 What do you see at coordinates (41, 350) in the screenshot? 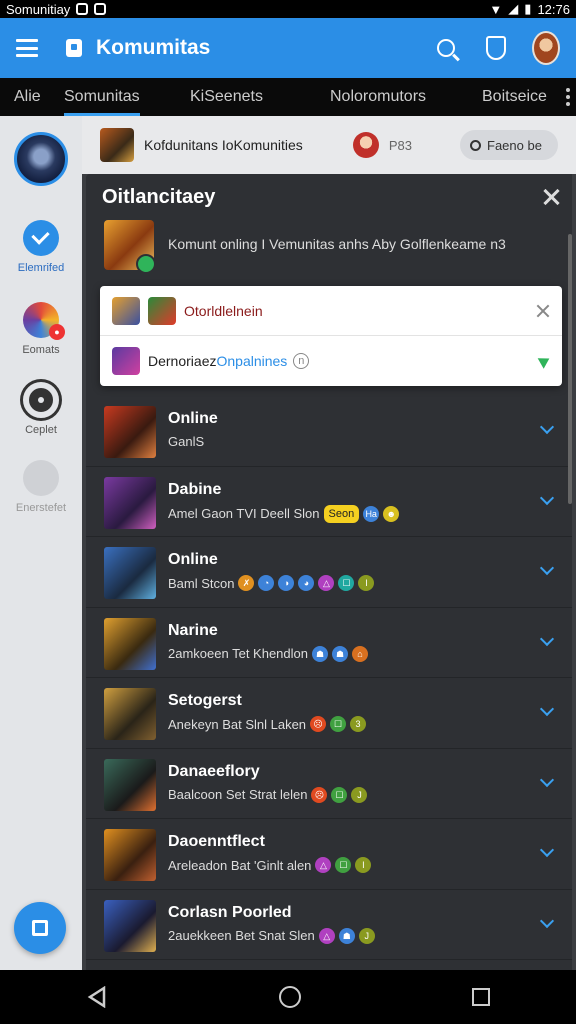
I see `sidebar-item-label: Eomats` at bounding box center [41, 350].